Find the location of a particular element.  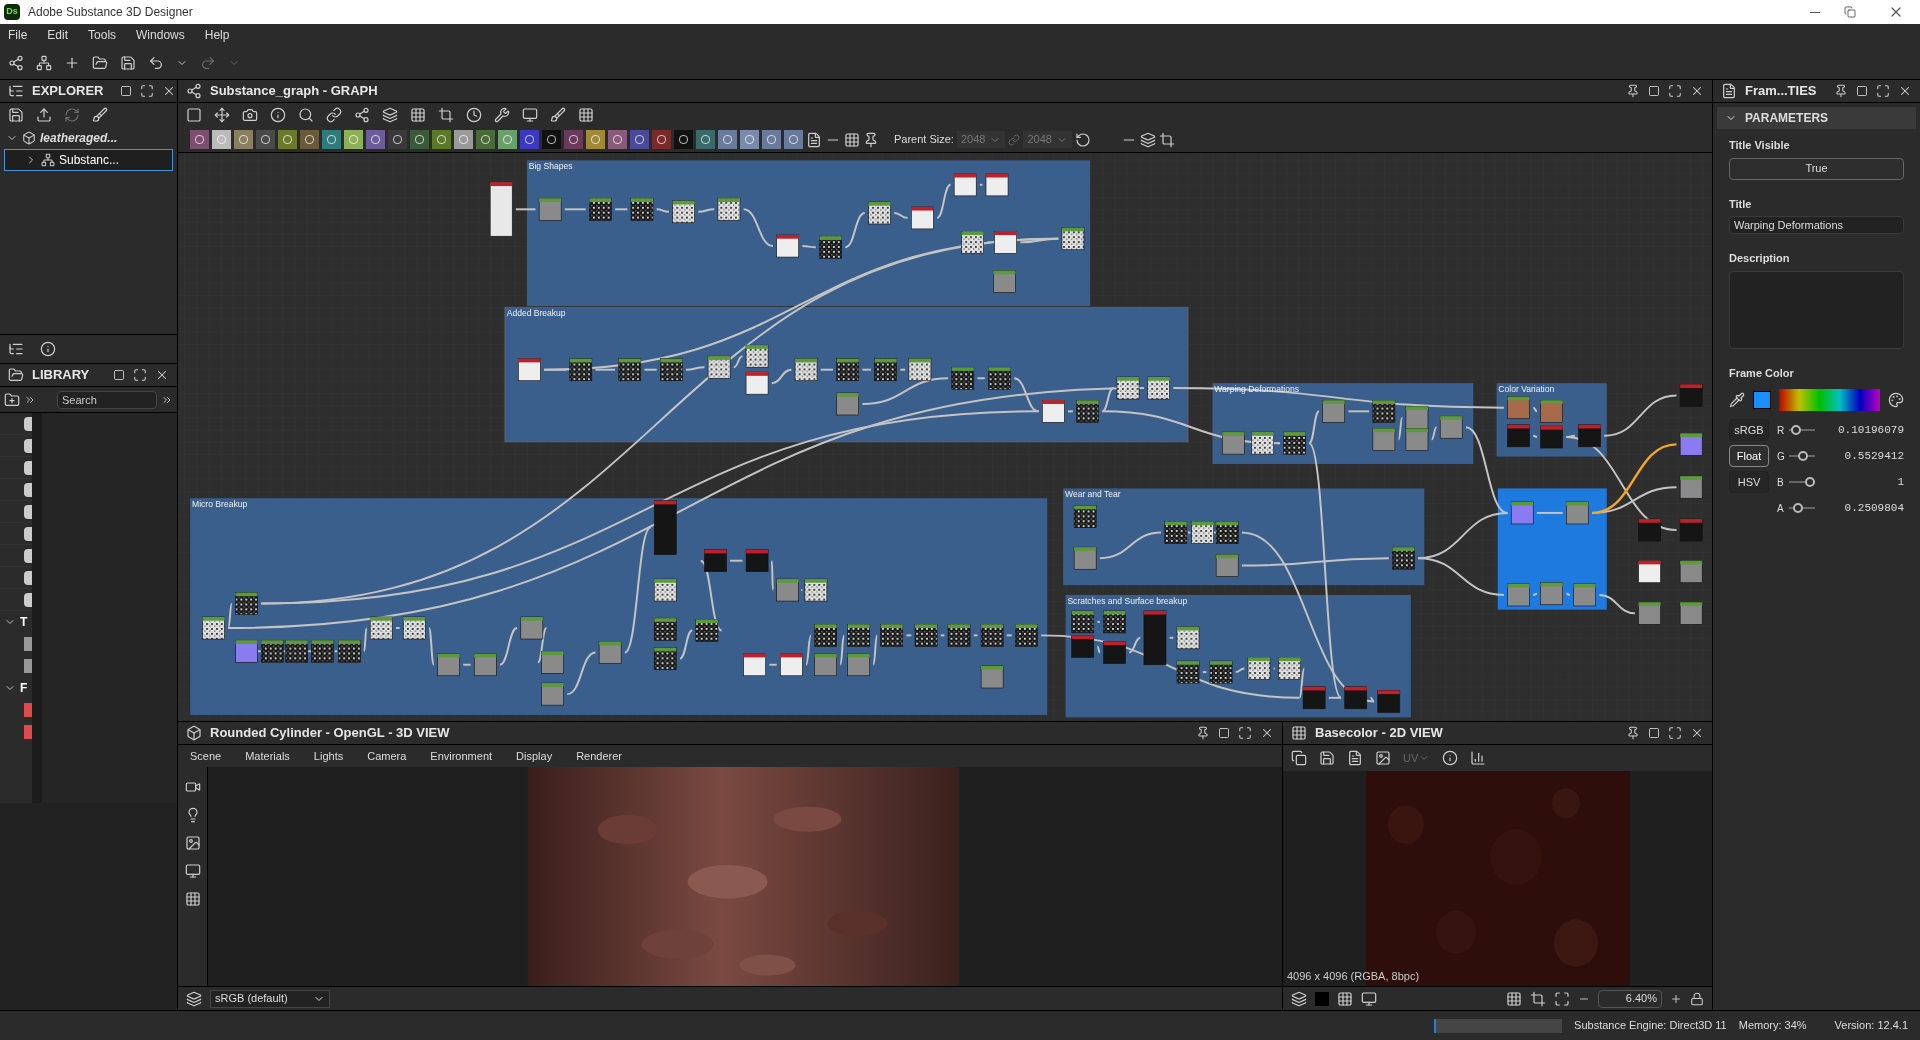

app-logo: Ds is located at coordinates (12, 12).